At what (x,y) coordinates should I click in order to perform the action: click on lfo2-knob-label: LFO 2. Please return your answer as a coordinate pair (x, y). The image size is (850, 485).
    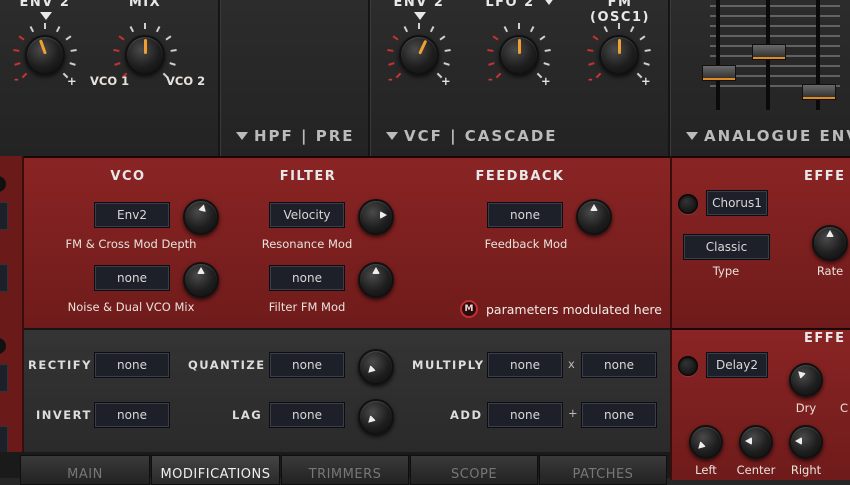
    Looking at the image, I should click on (520, 5).